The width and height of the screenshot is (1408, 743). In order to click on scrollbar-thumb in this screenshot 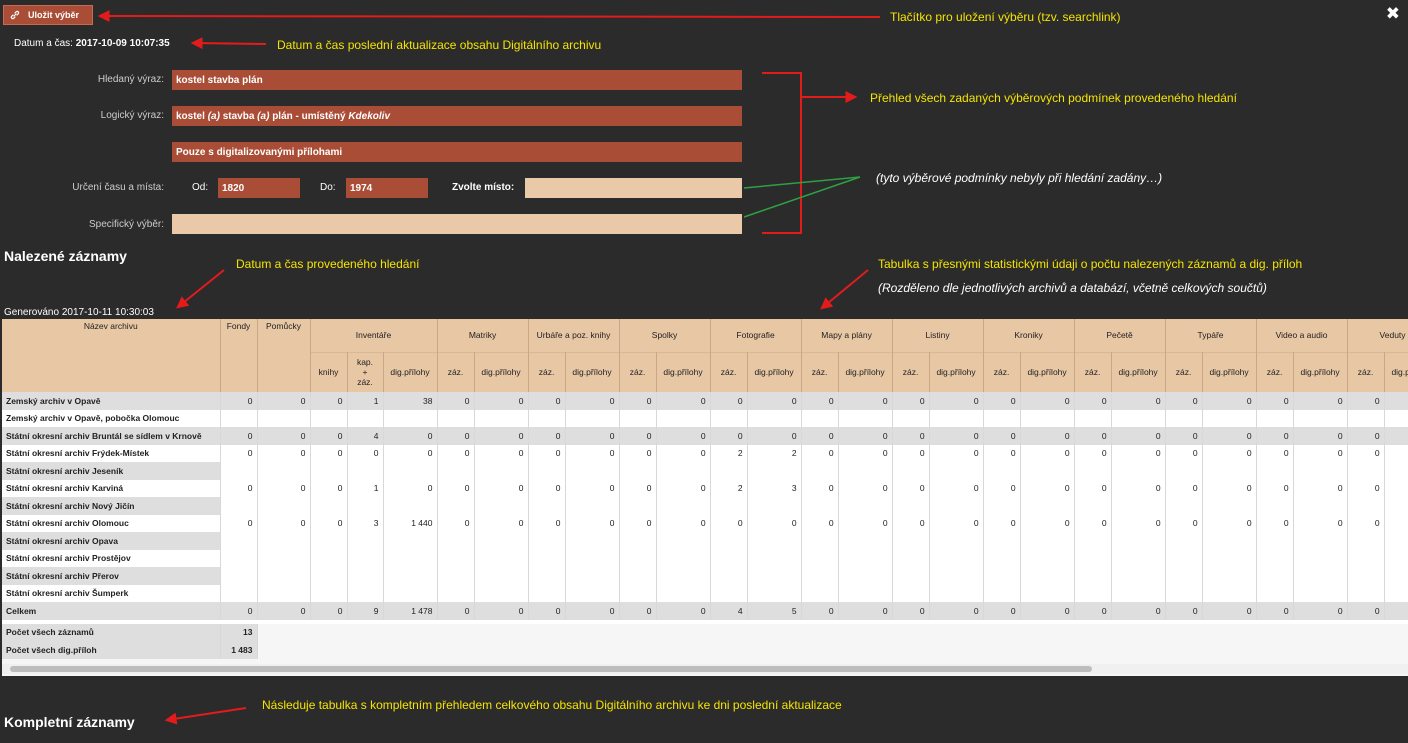, I will do `click(551, 669)`.